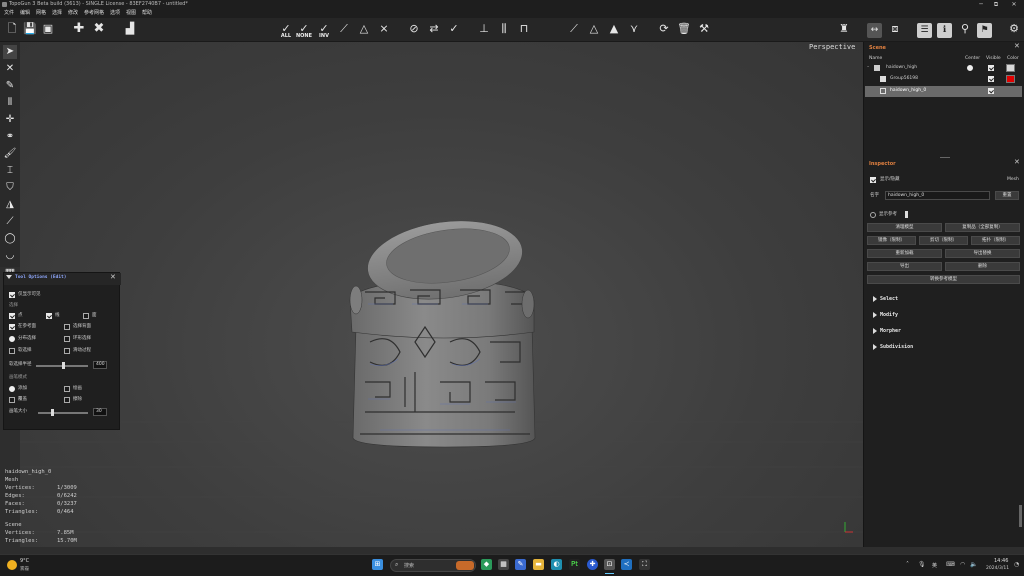  What do you see at coordinates (996, 4) in the screenshot?
I see `maximize-button: ⧉` at bounding box center [996, 4].